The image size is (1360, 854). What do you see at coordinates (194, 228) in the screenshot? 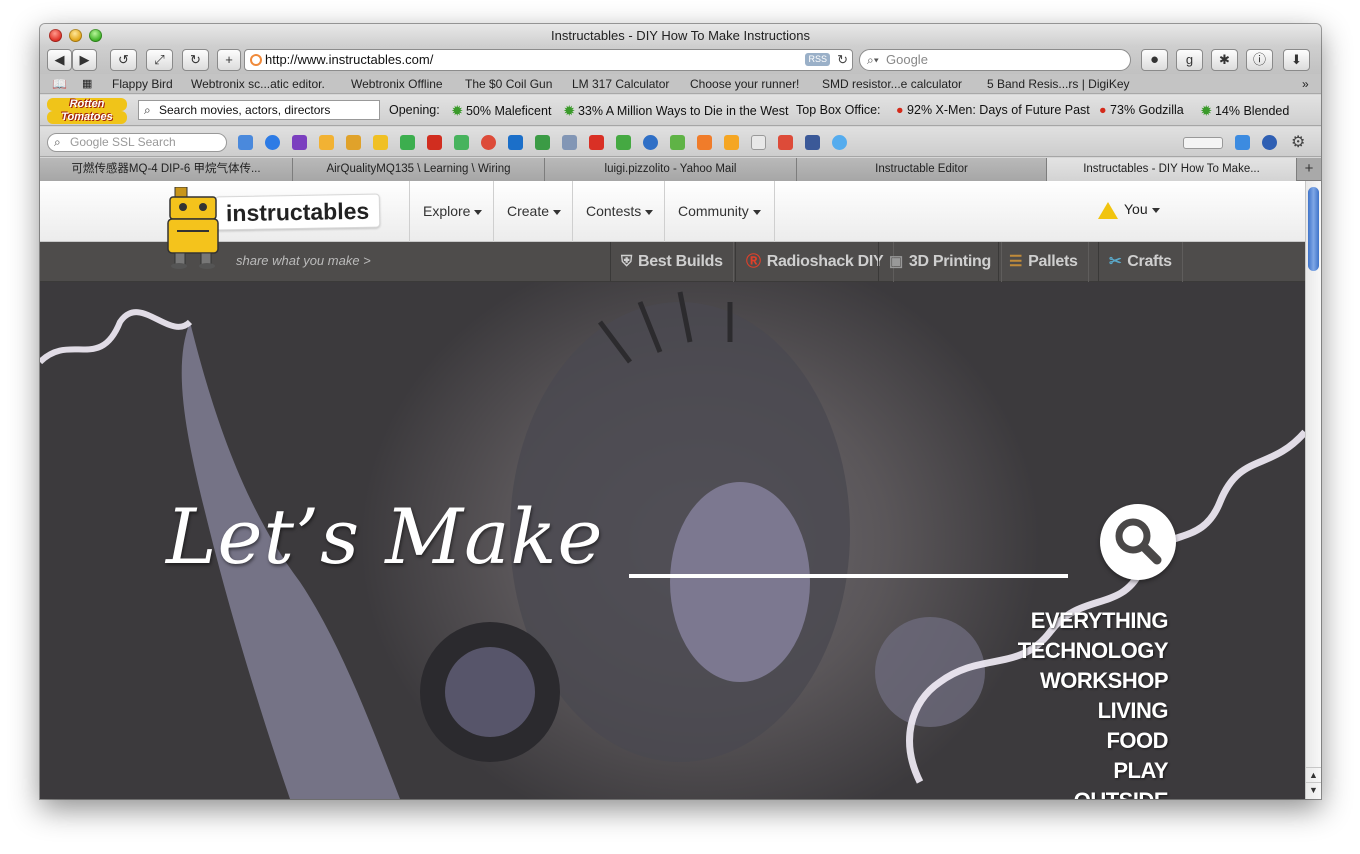
I see `robot-logo-icon` at bounding box center [194, 228].